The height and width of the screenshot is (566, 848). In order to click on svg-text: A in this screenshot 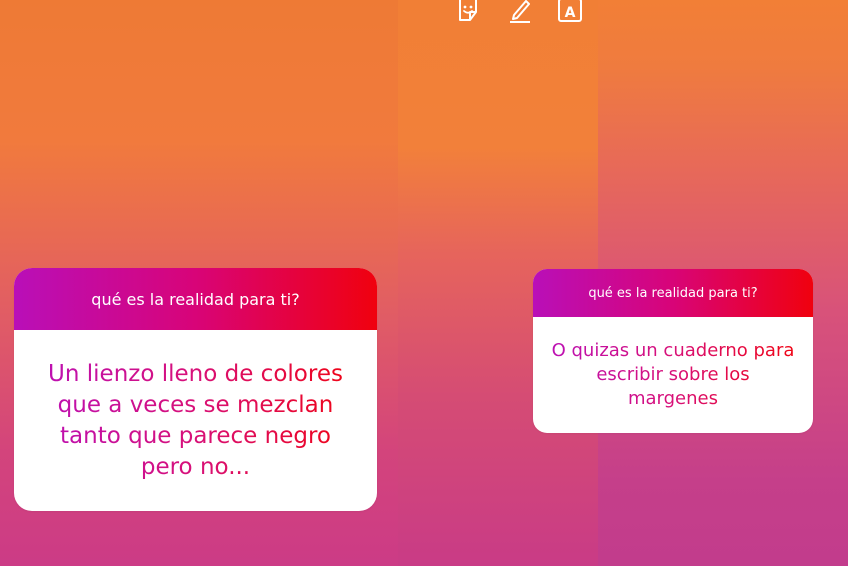, I will do `click(570, 13)`.